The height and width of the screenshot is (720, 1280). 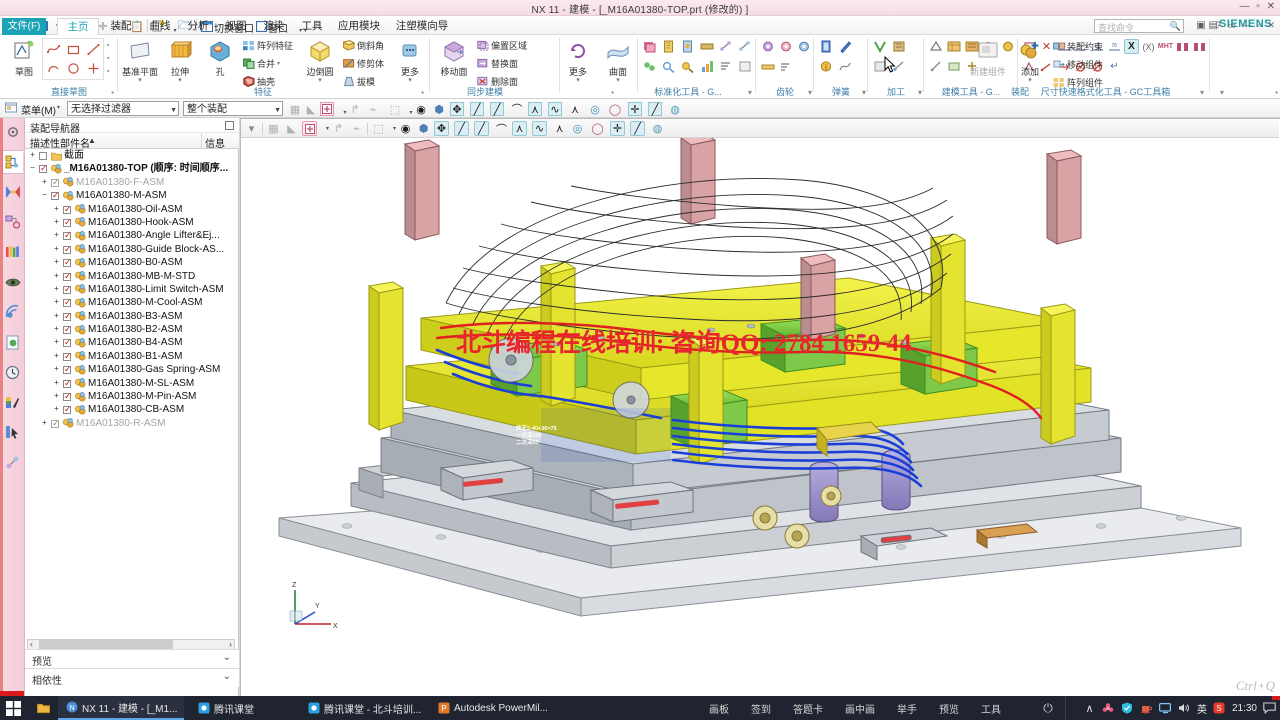 I want to click on tab-mold-wizard: 注塑模向导, so click(x=422, y=26).